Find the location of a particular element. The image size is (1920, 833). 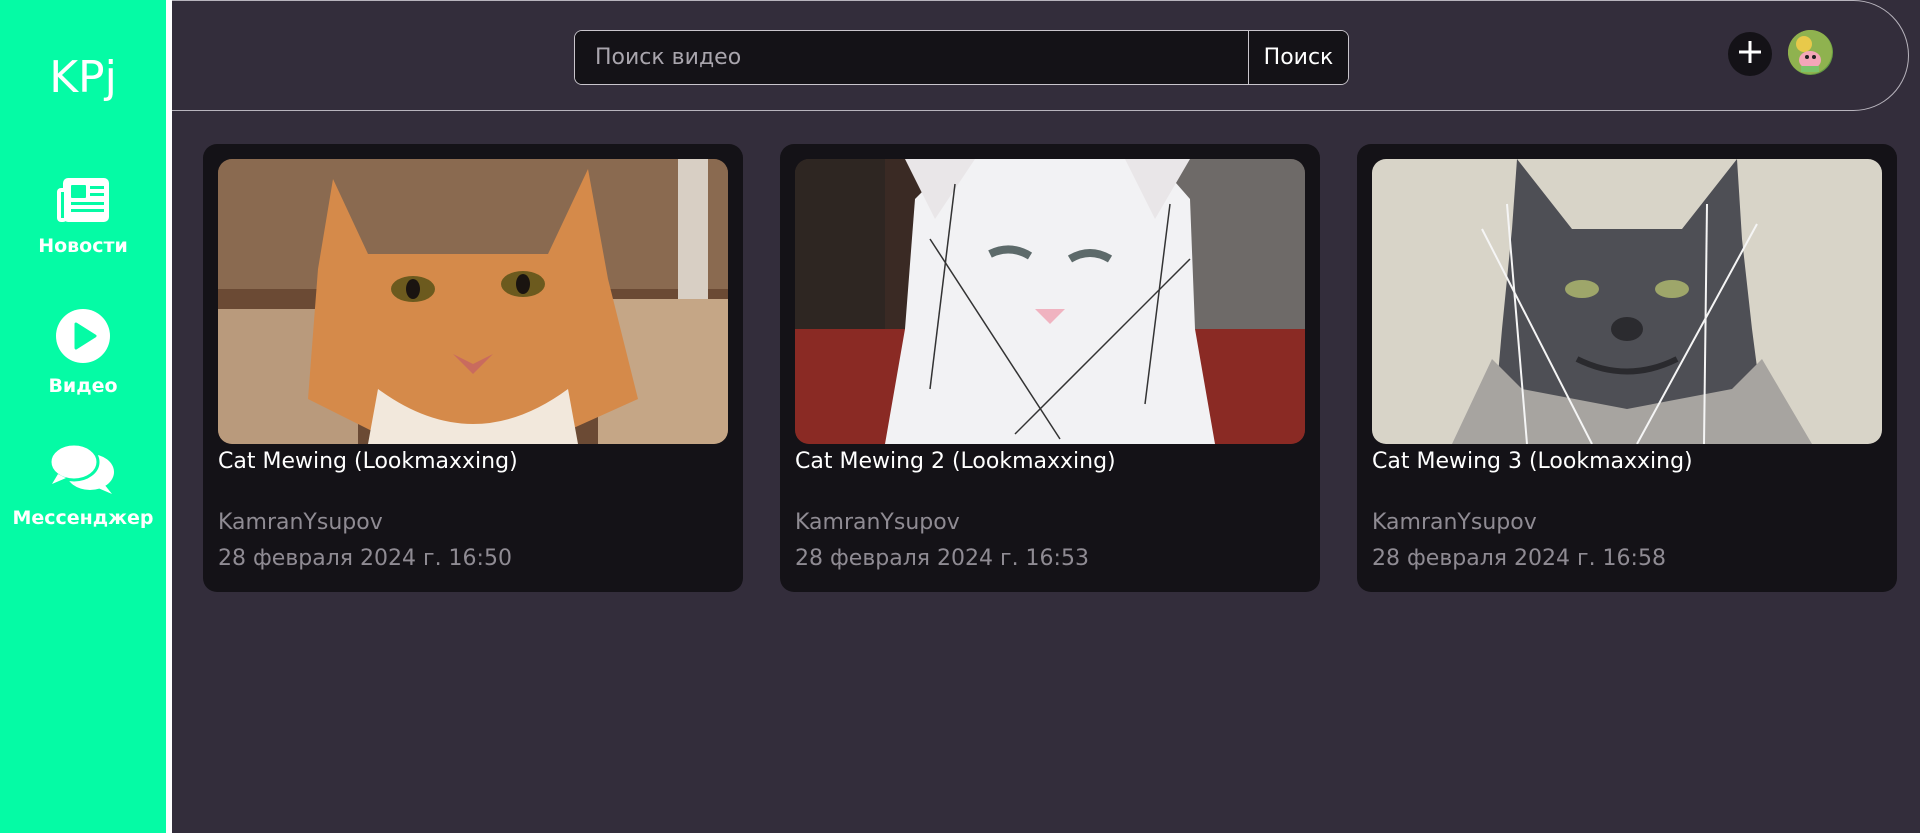

search-input is located at coordinates (911, 57).